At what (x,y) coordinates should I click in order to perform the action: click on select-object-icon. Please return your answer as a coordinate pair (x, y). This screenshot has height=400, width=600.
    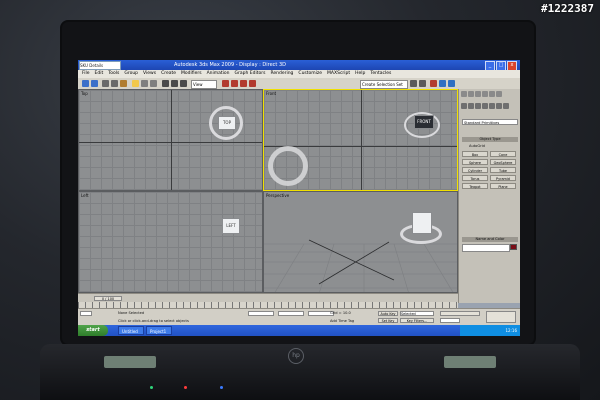
    Looking at the image, I should click on (135, 83).